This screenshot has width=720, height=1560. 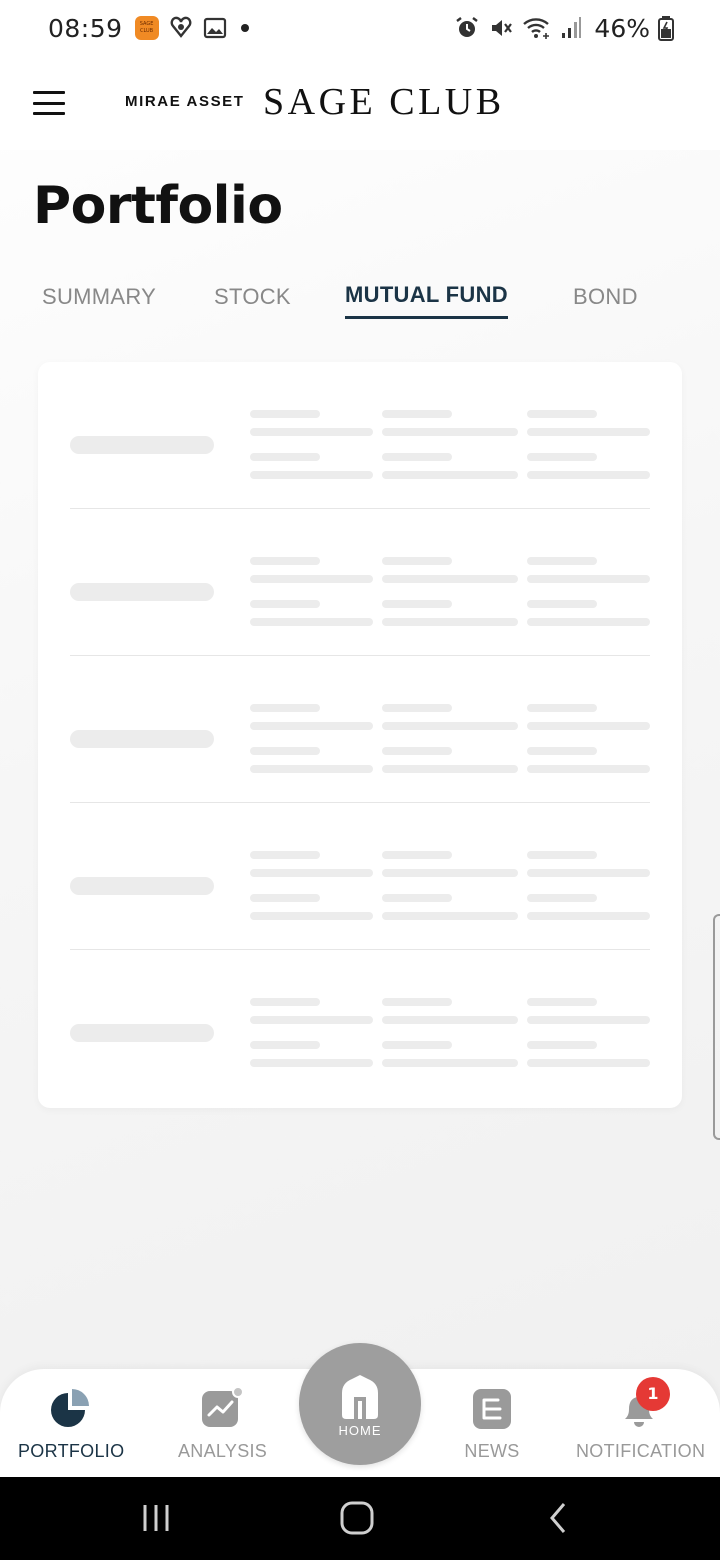 I want to click on tab-mutual-fund: MUTUAL FUND, so click(x=426, y=300).